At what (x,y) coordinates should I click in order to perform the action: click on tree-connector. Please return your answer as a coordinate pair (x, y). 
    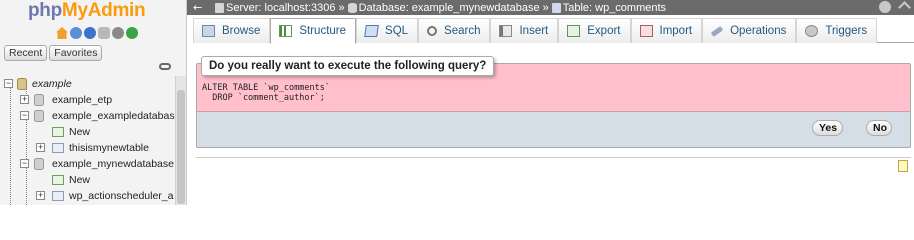
    Looking at the image, I should click on (10, 146).